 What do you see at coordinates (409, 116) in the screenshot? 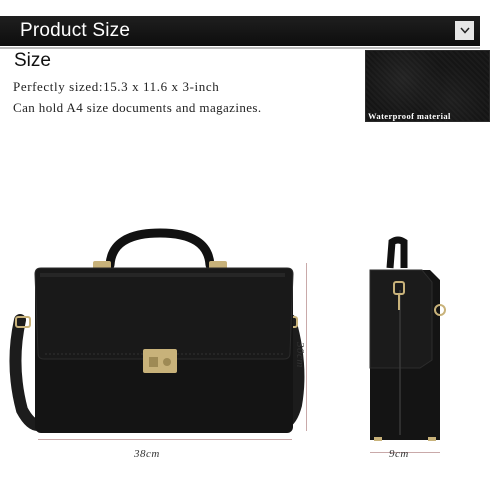
I see `material-label: Waterproof material` at bounding box center [409, 116].